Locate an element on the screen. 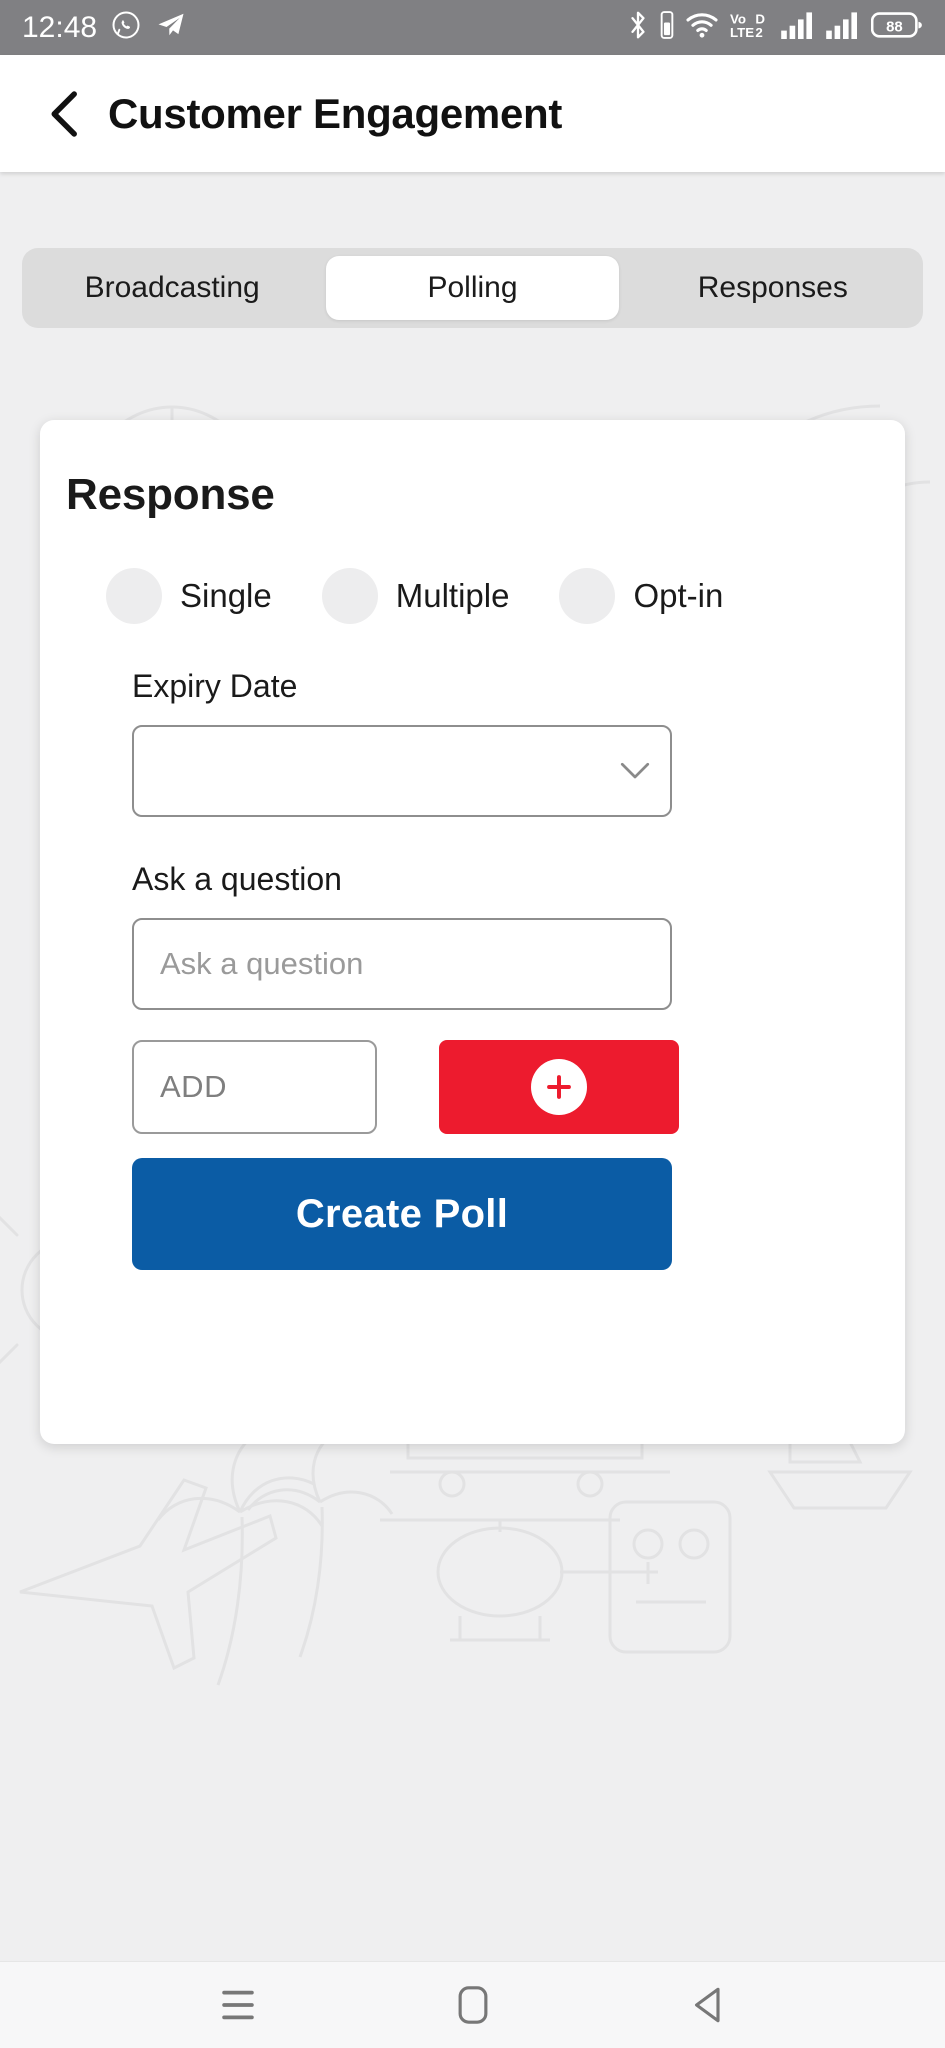 The width and height of the screenshot is (945, 2048). add-option-input: ADD is located at coordinates (254, 1087).